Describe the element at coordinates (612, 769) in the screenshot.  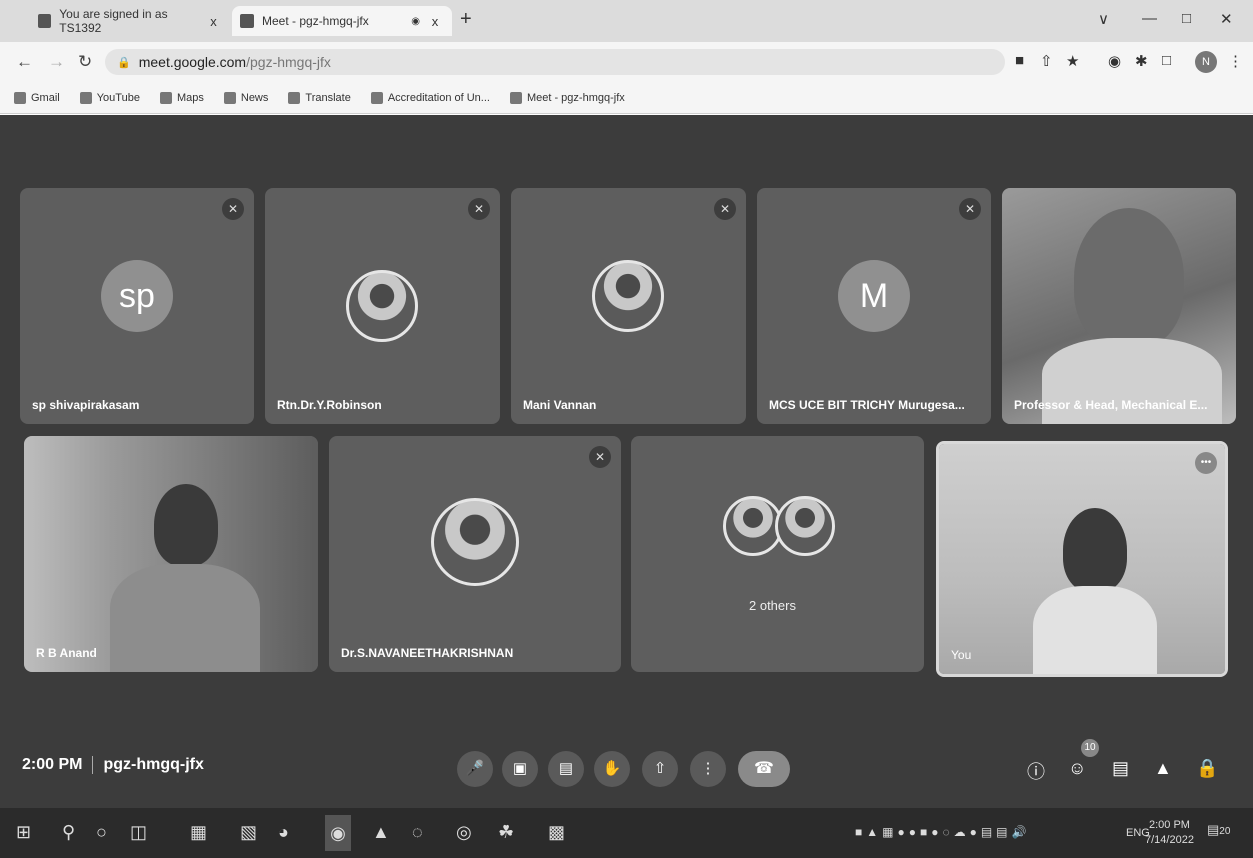
I see `raise-hand-button: ✋` at that location.